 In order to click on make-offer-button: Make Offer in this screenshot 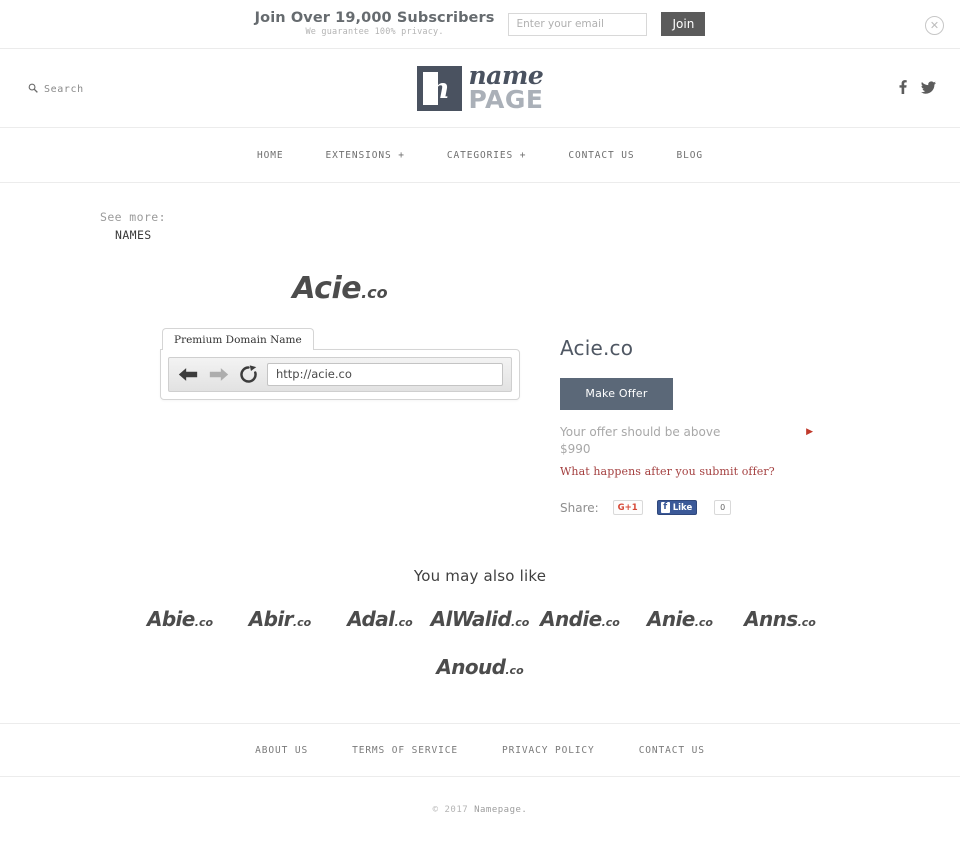, I will do `click(616, 393)`.